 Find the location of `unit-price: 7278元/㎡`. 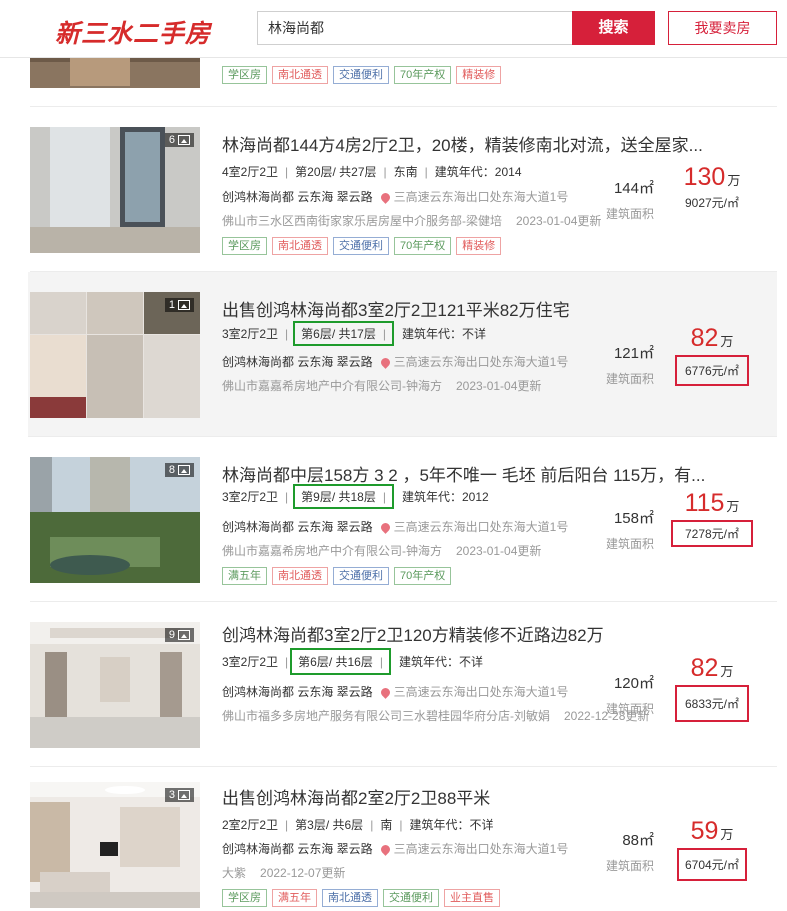

unit-price: 7278元/㎡ is located at coordinates (712, 533).